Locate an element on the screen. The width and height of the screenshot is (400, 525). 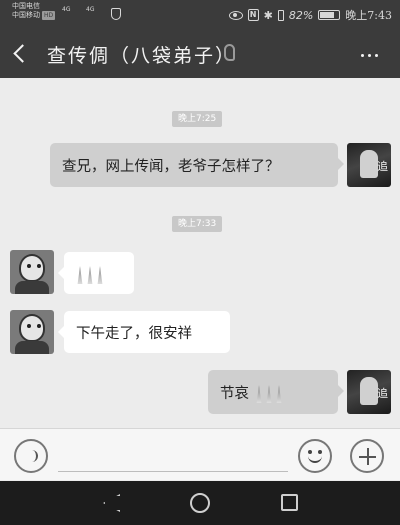
eye-icon is located at coordinates (235, 15).